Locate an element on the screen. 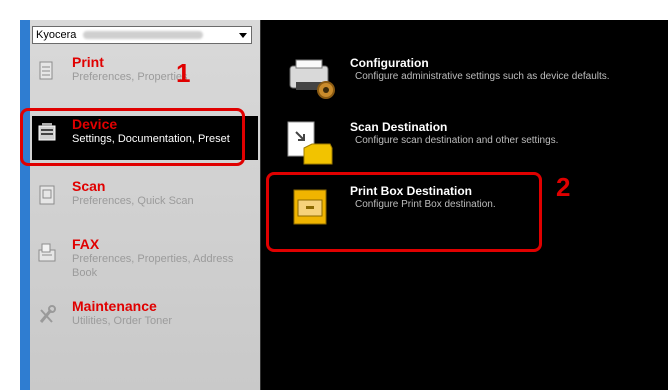  nav-scan: Scan Preferences, Quick Scan is located at coordinates (145, 201).